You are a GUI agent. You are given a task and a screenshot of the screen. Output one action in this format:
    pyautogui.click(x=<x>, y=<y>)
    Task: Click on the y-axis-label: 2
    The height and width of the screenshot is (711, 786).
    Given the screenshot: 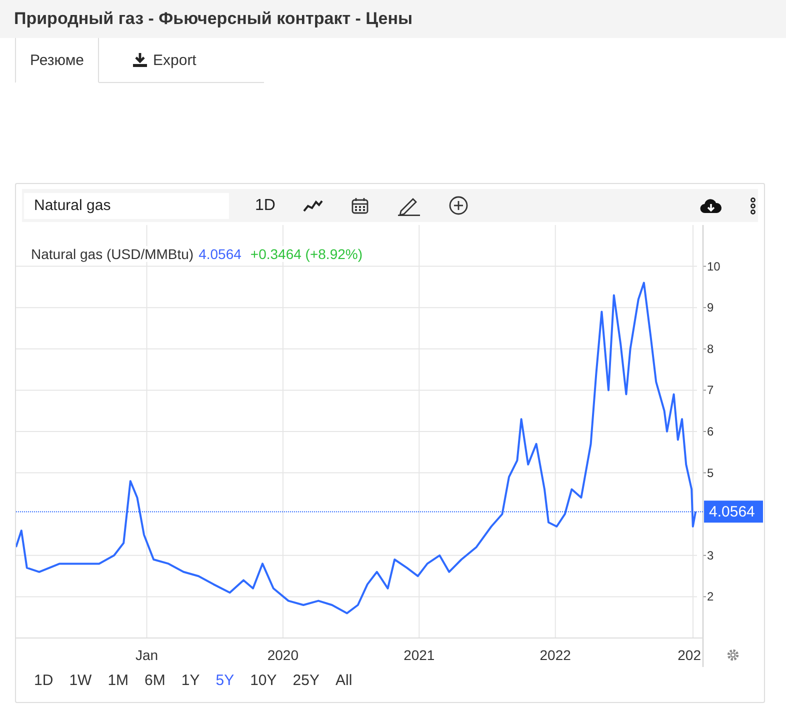 What is the action you would take?
    pyautogui.click(x=710, y=597)
    